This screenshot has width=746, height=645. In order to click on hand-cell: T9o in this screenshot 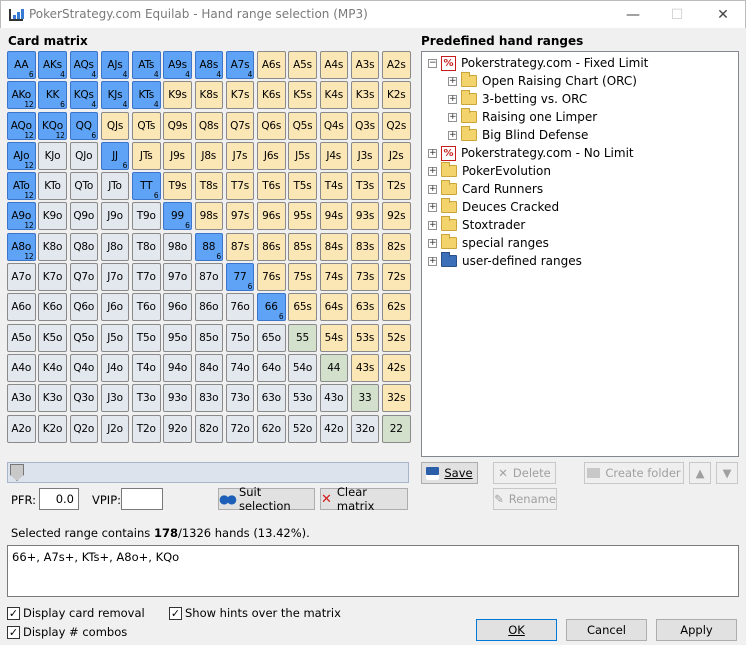, I will do `click(146, 216)`.